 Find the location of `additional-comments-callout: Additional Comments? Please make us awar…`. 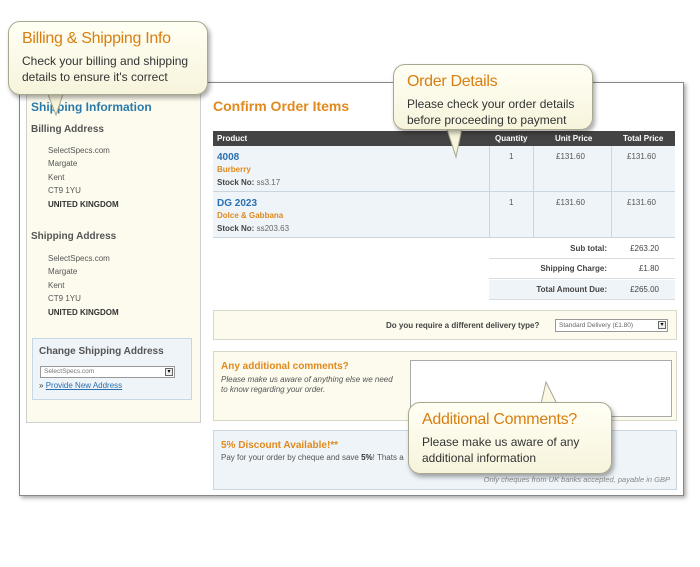

additional-comments-callout: Additional Comments? Please make us awar… is located at coordinates (510, 438).